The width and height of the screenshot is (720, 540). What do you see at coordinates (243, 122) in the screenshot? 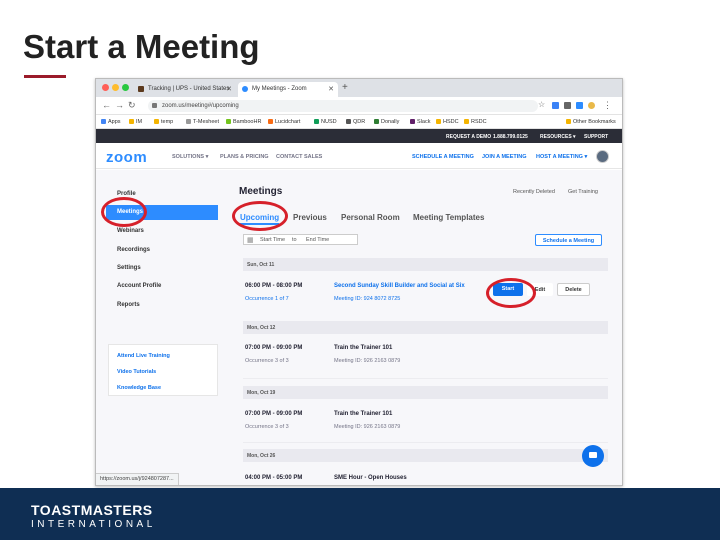
I see `bookmark-item: BambooHR` at bounding box center [243, 122].